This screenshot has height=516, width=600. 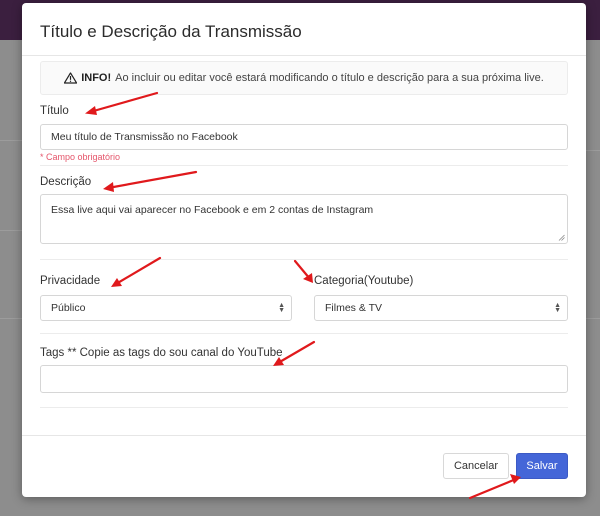 I want to click on title-label: Título, so click(x=54, y=111).